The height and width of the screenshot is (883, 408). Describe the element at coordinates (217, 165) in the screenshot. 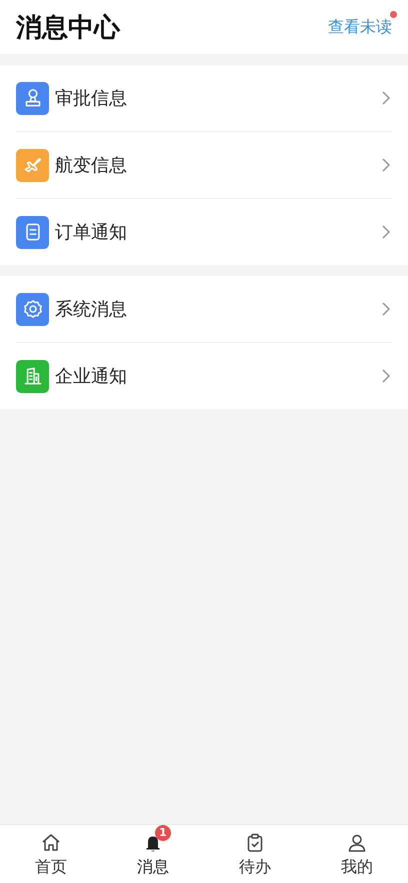

I see `menu-item: 航变信息` at that location.